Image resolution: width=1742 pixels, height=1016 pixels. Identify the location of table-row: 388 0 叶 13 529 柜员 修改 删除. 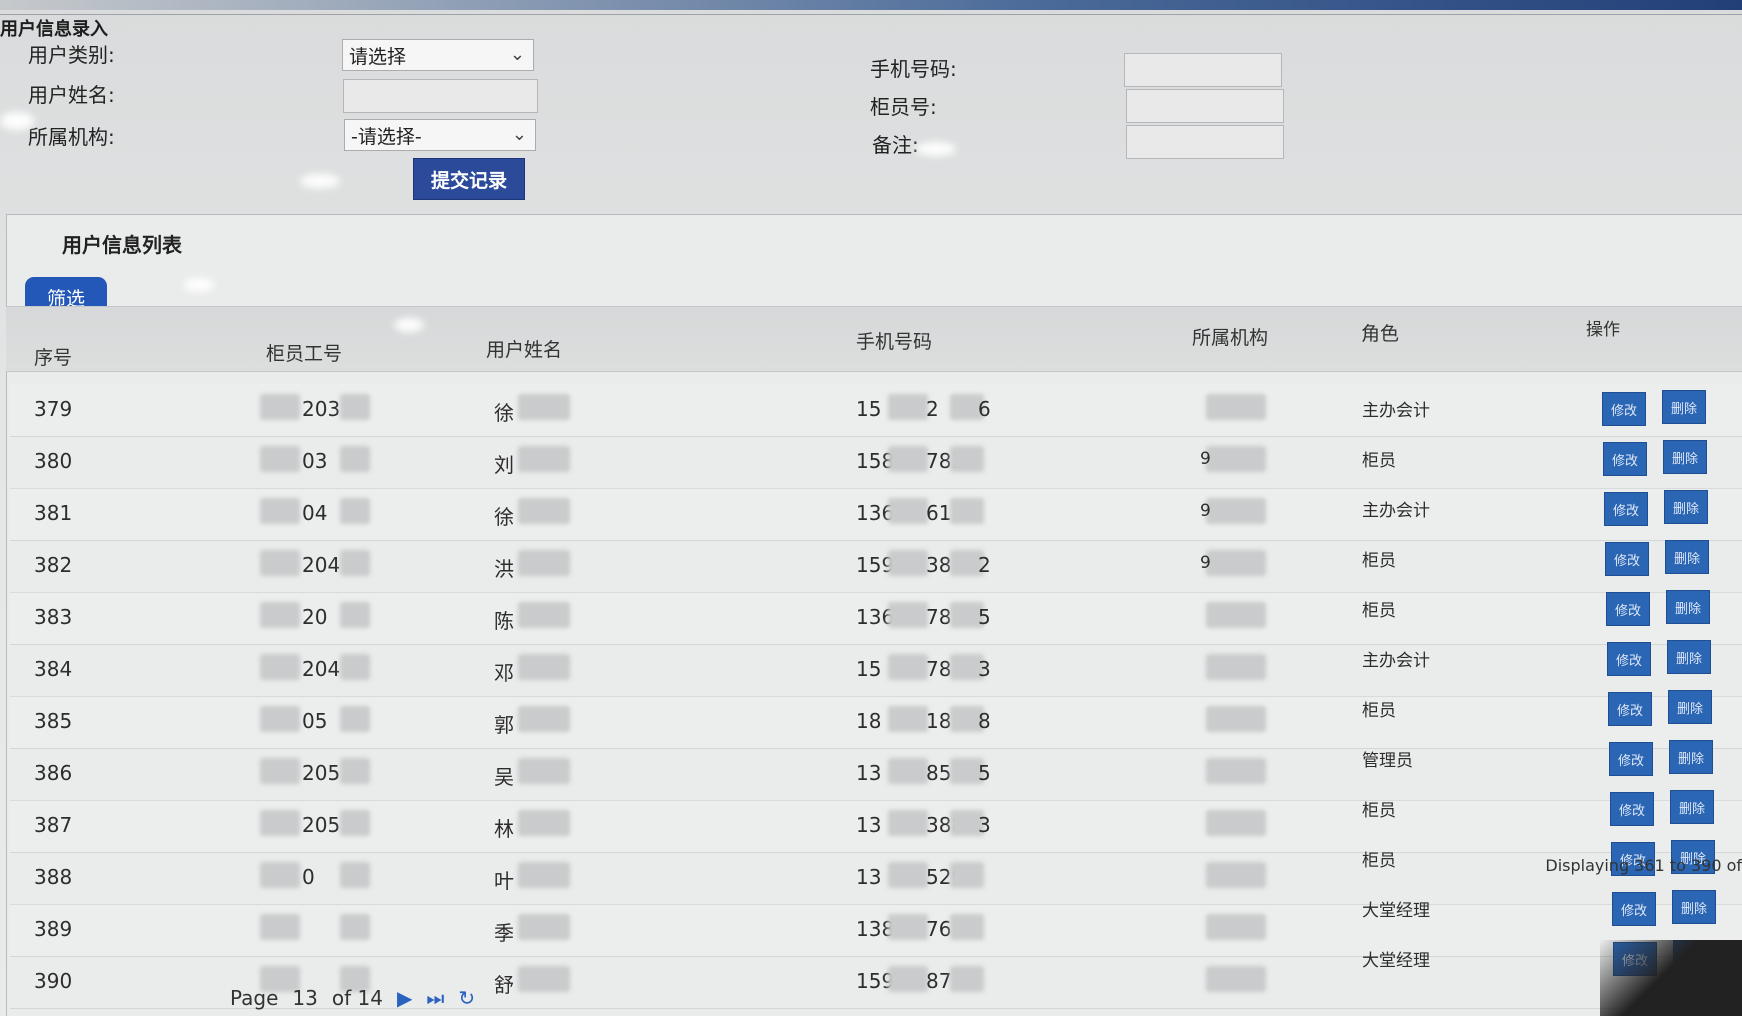
(876, 872).